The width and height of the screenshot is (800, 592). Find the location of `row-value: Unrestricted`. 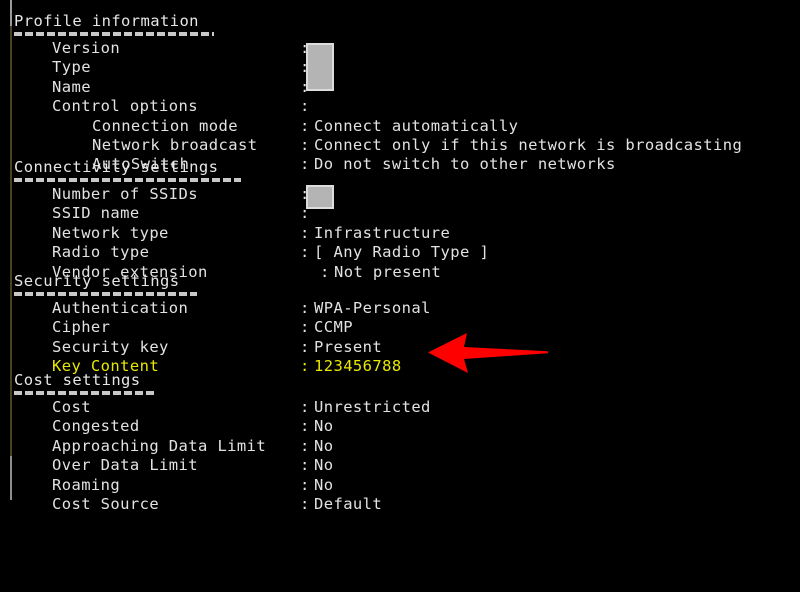

row-value: Unrestricted is located at coordinates (372, 407).